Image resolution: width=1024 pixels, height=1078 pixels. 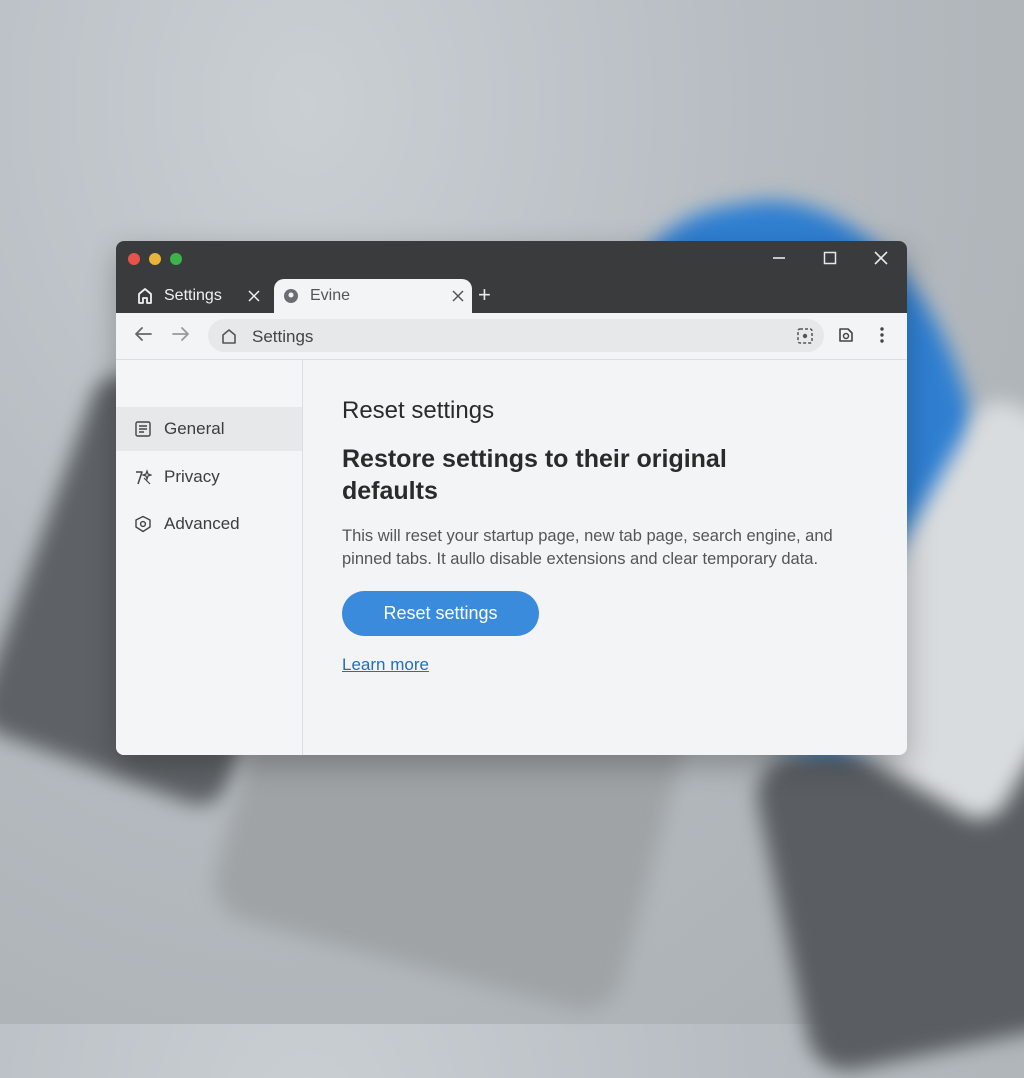 What do you see at coordinates (881, 259) in the screenshot?
I see `close-icon` at bounding box center [881, 259].